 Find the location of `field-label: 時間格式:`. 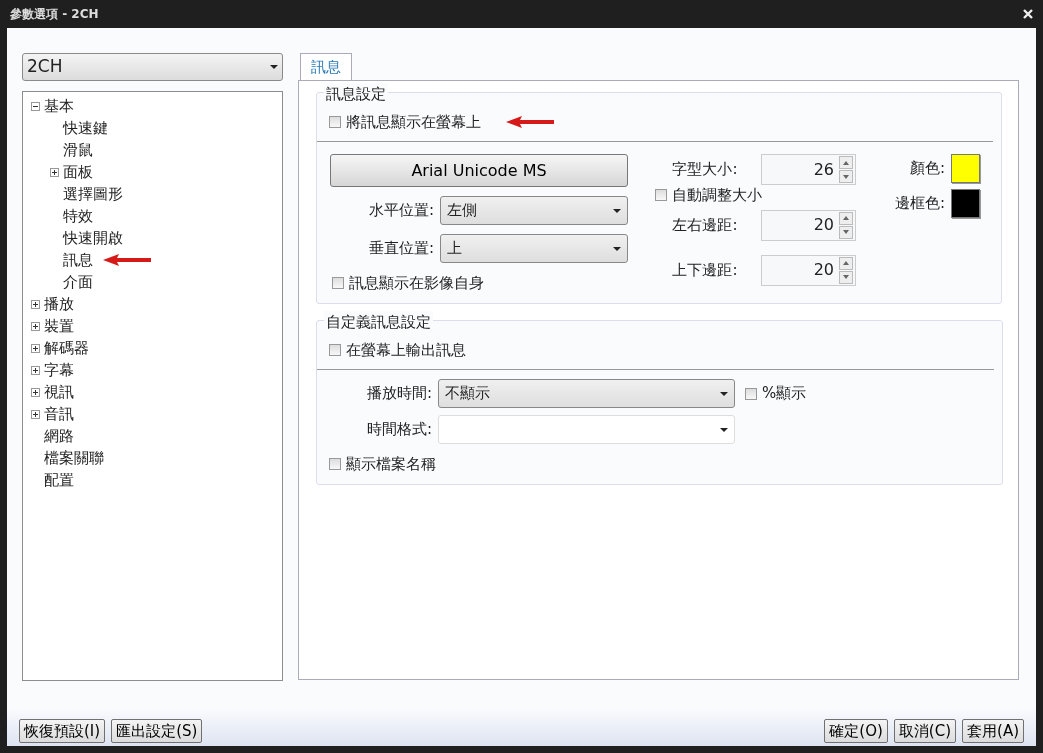

field-label: 時間格式: is located at coordinates (398, 430).